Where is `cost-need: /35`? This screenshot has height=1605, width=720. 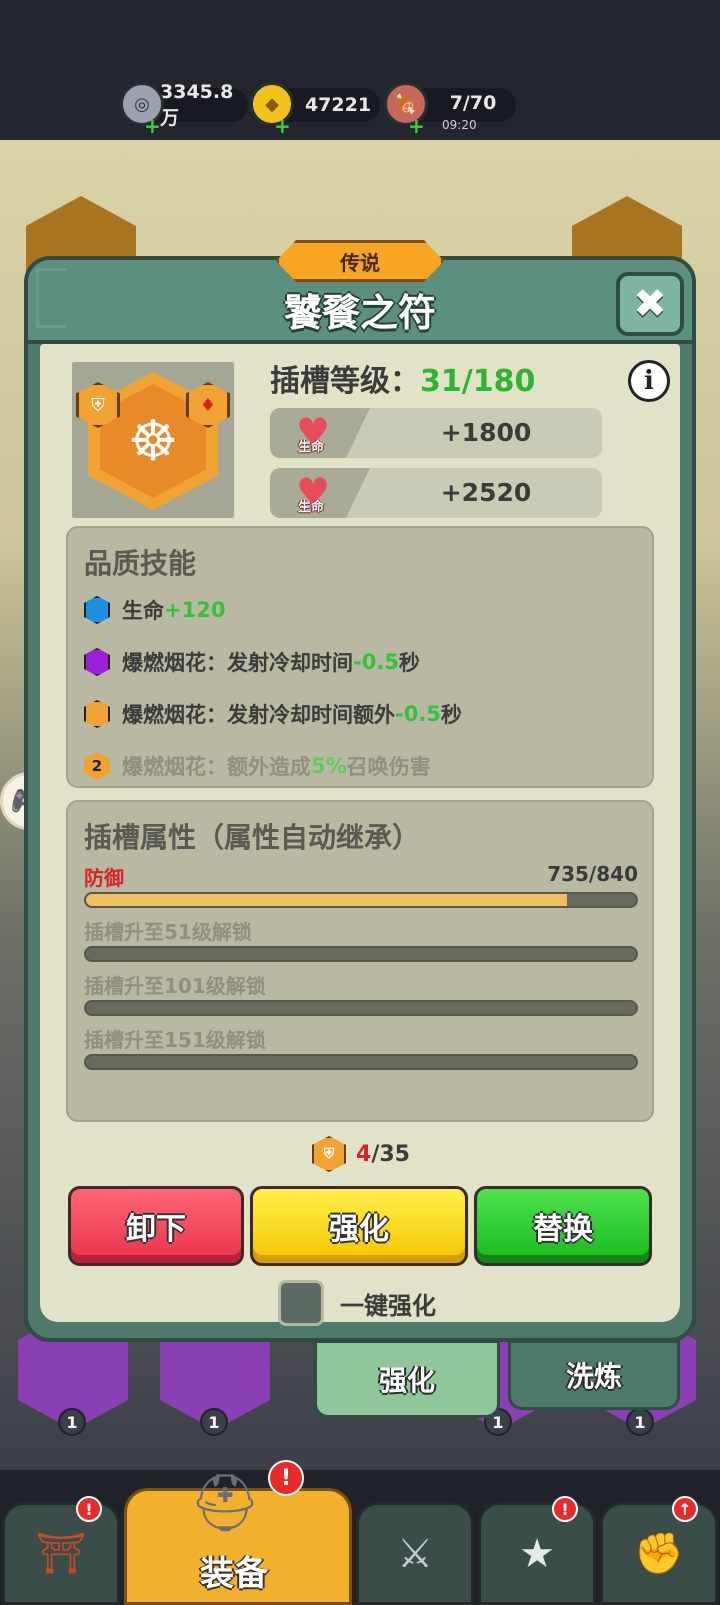 cost-need: /35 is located at coordinates (390, 1154).